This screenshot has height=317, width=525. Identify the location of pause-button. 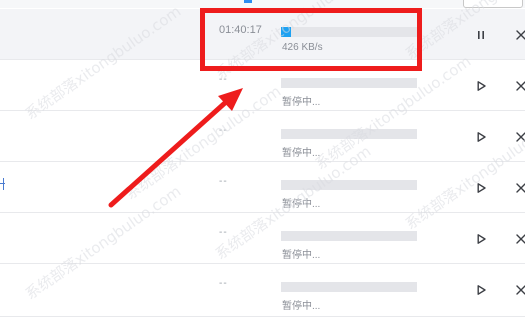
(481, 35).